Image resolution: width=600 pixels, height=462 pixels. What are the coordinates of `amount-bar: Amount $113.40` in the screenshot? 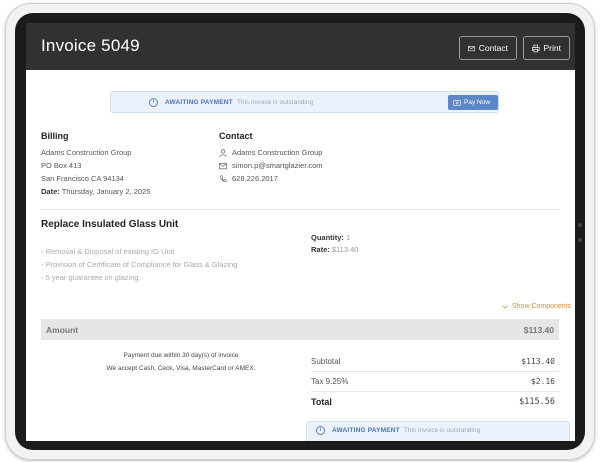 It's located at (300, 329).